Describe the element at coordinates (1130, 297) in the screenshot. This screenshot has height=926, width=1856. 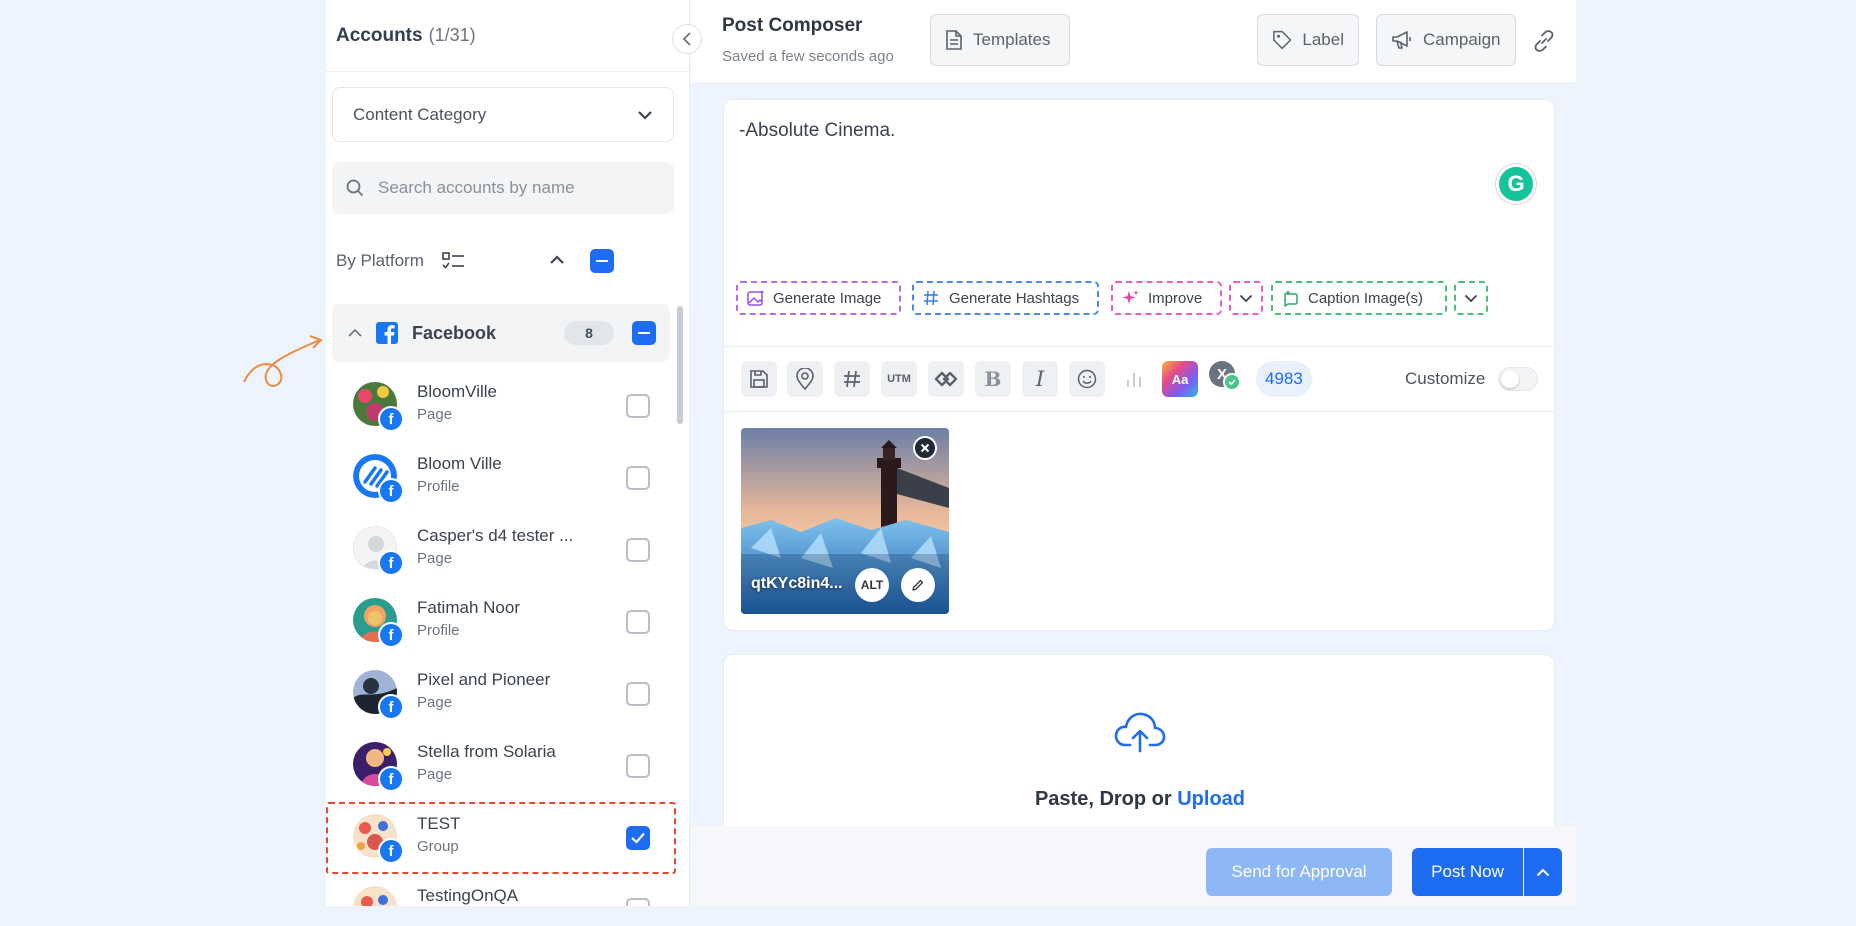
I see `sparkle-icon` at that location.